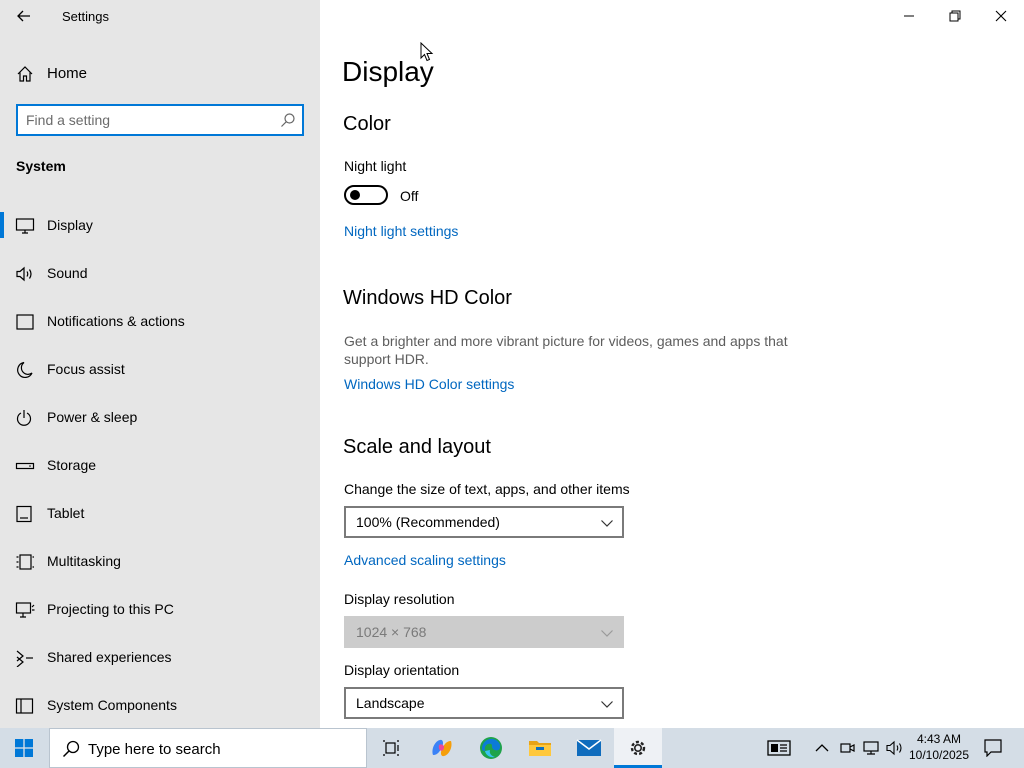 This screenshot has width=1024, height=768. I want to click on sidebar-item-label: Display, so click(70, 225).